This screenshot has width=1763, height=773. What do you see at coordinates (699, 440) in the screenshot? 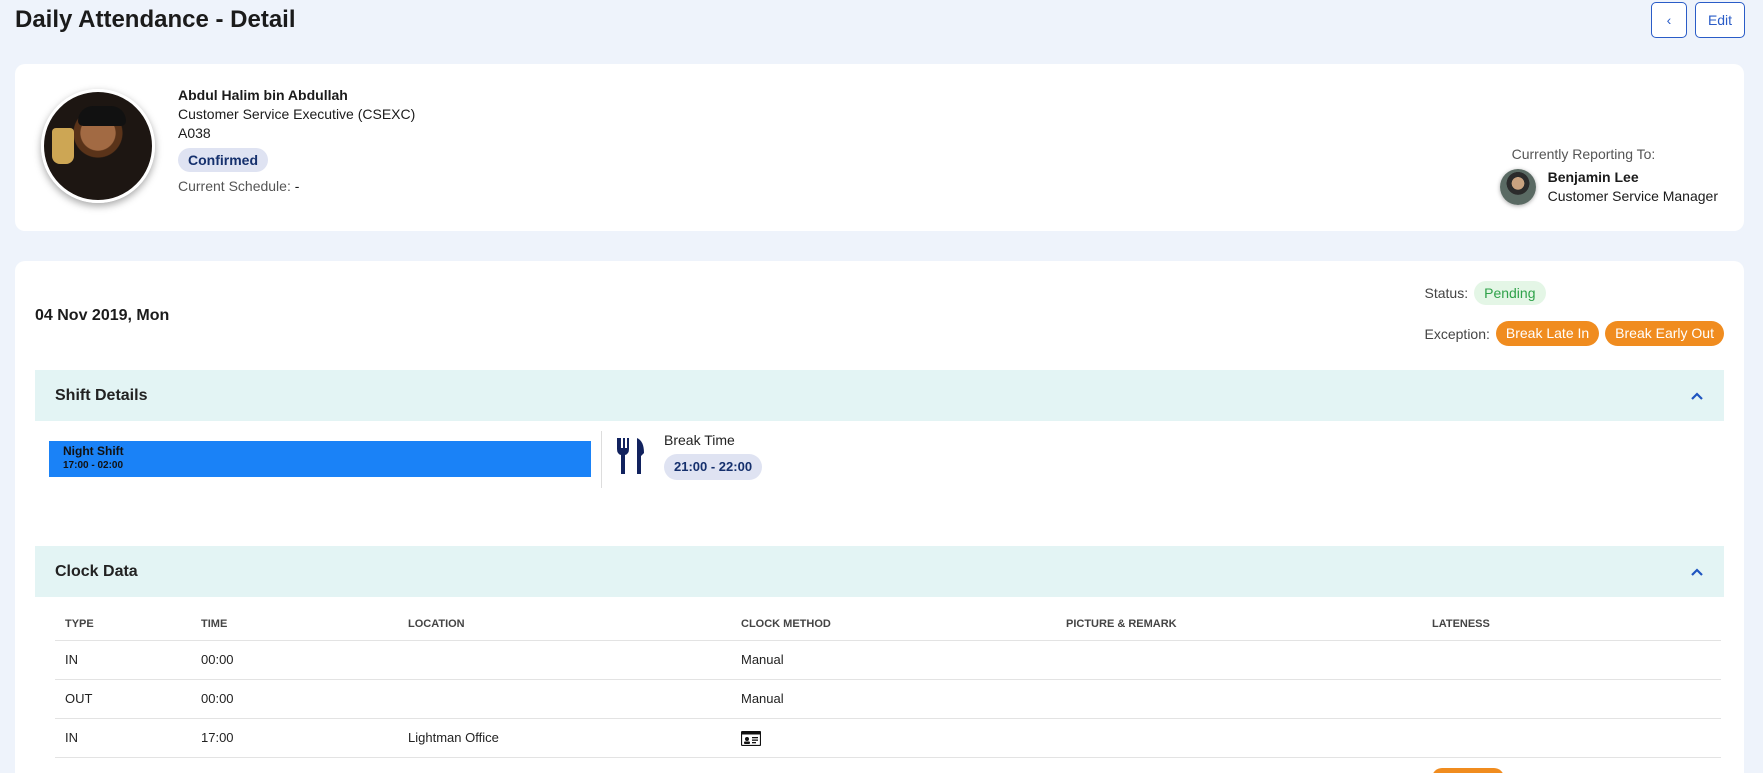
I see `break-time-label: Break Time` at bounding box center [699, 440].